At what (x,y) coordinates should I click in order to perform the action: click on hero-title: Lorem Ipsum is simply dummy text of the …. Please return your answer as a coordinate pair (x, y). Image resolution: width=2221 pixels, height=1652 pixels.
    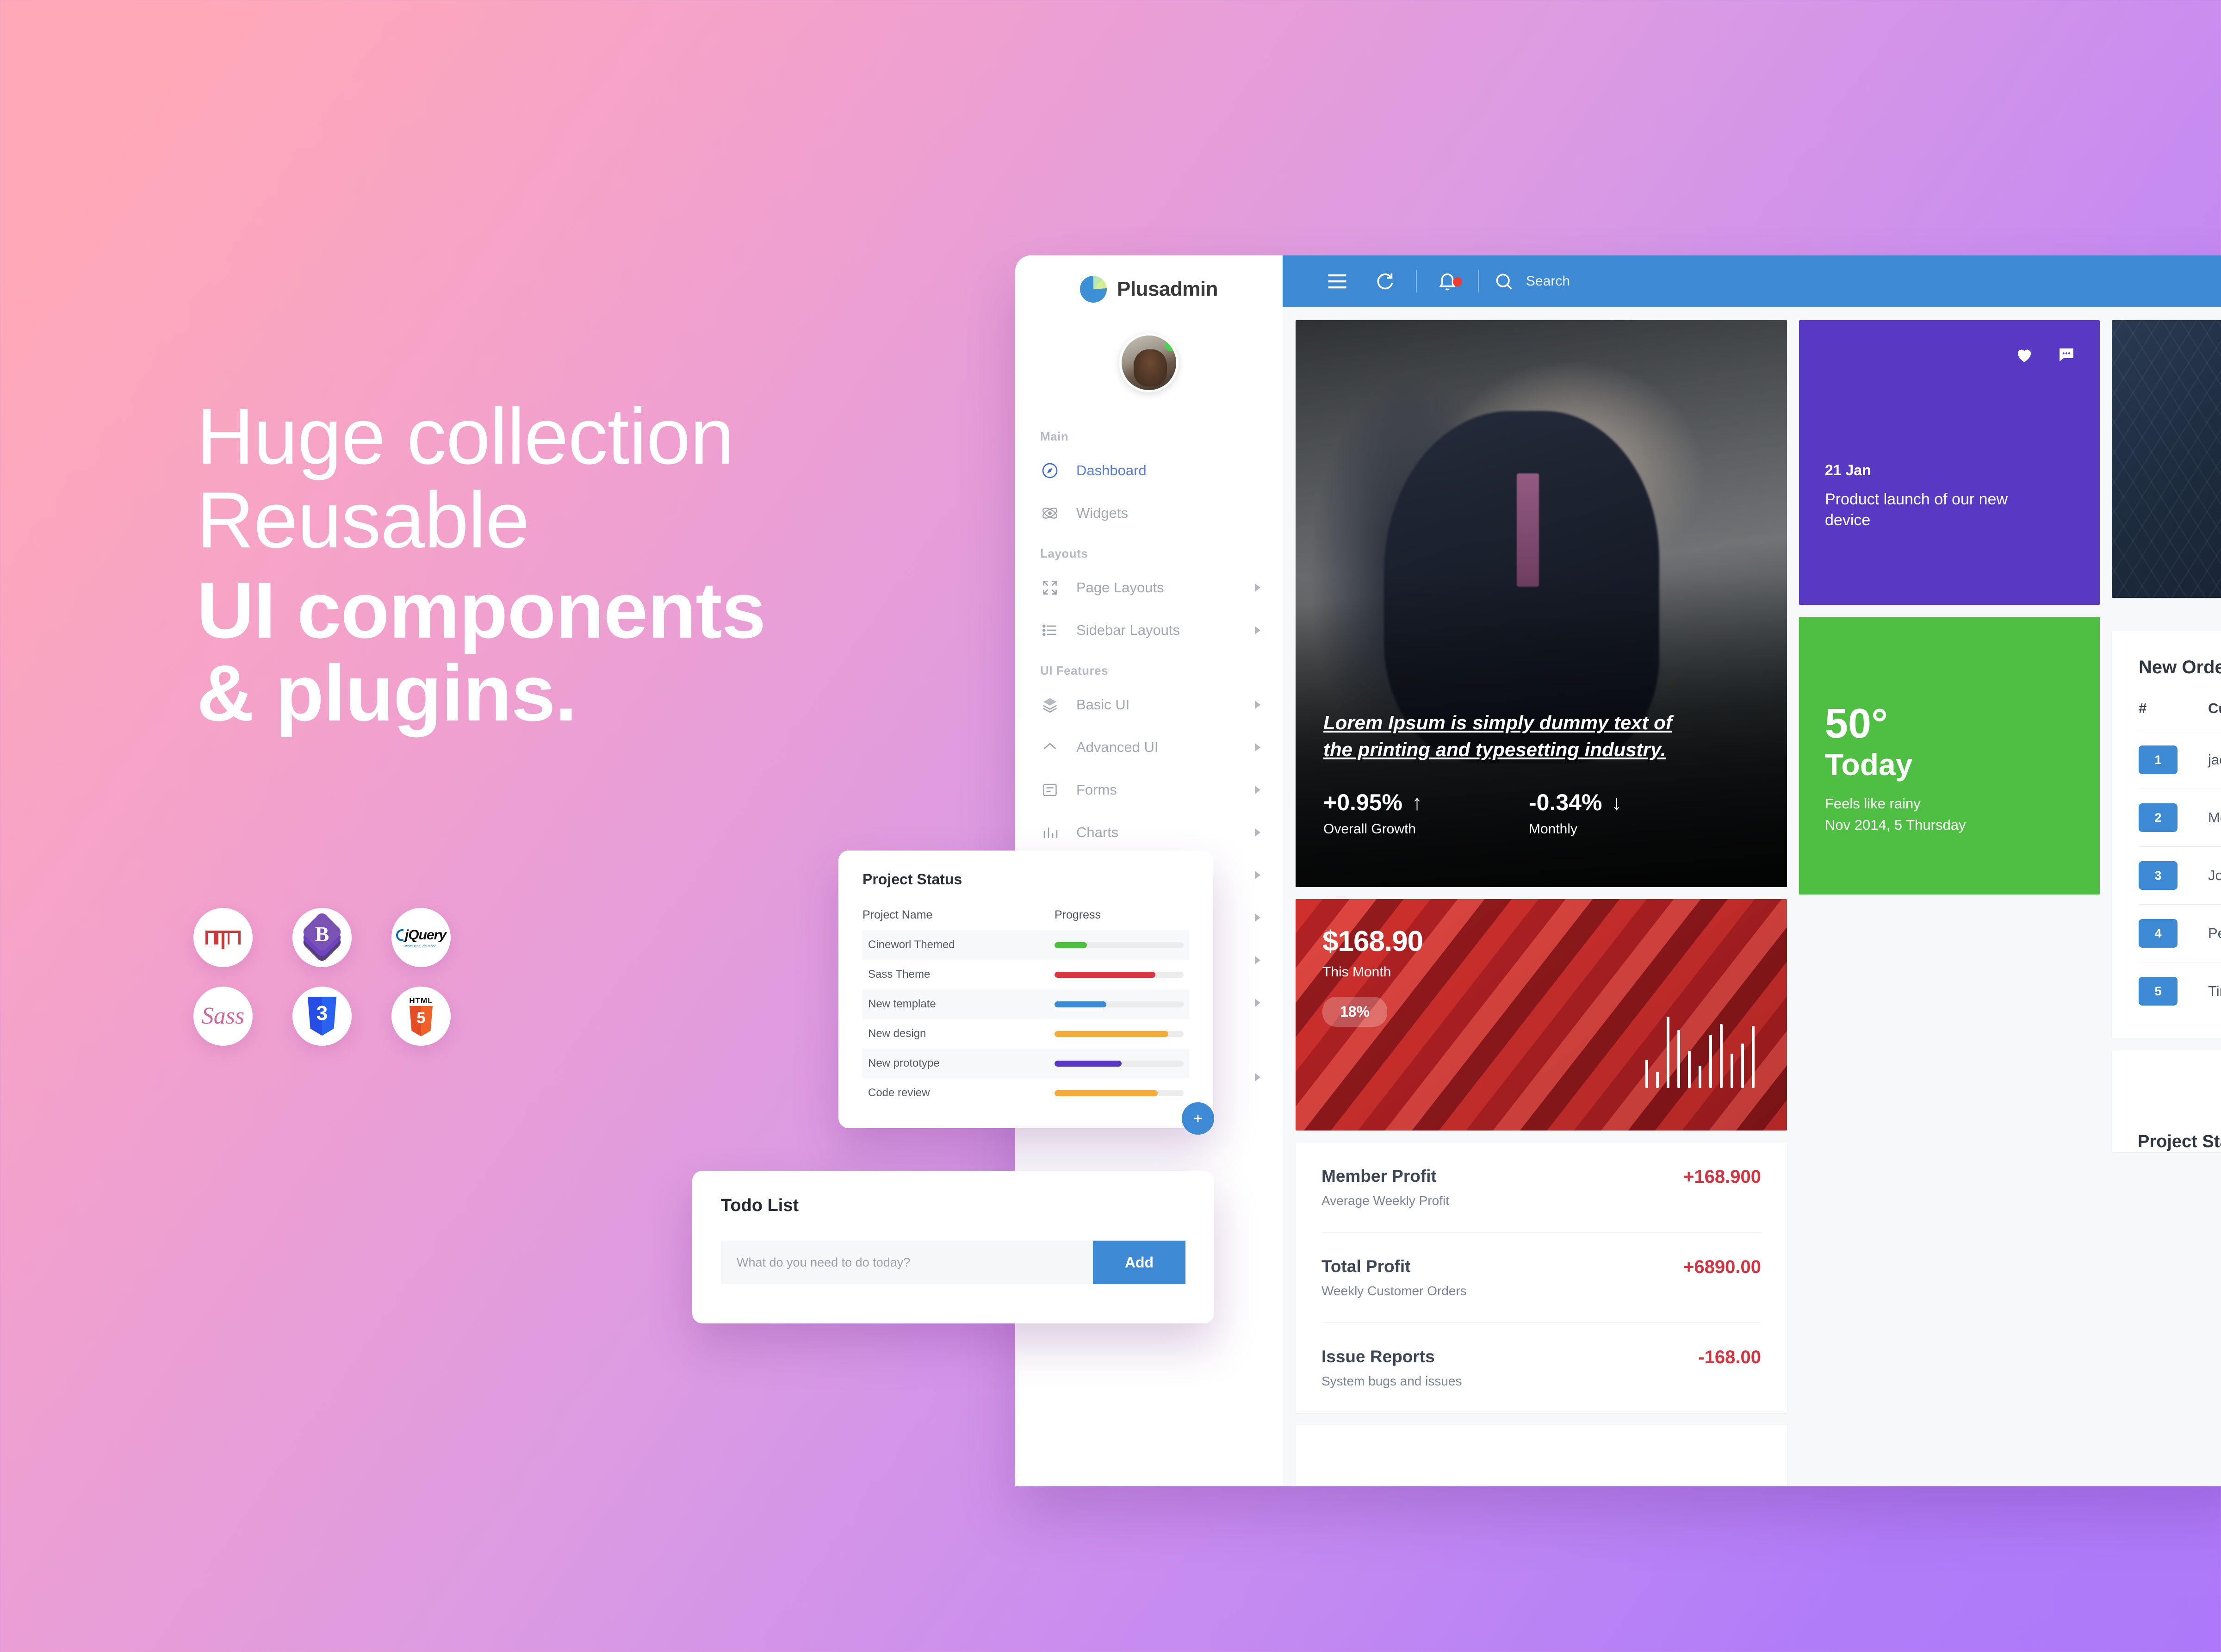
    Looking at the image, I should click on (1506, 736).